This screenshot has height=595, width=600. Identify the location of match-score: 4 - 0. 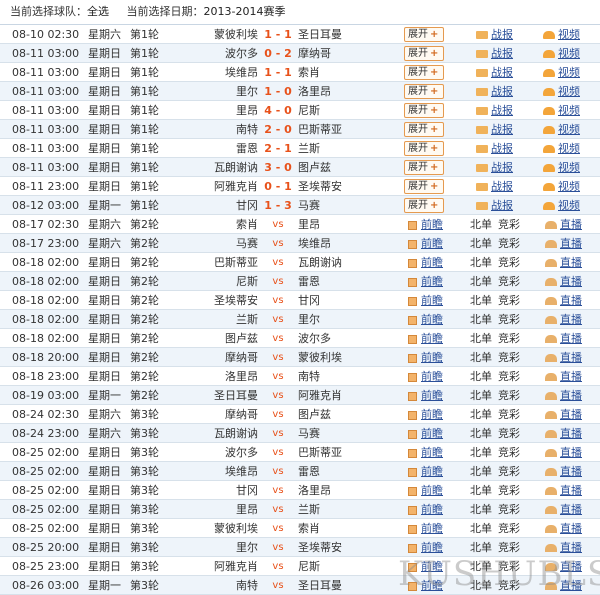
(278, 110).